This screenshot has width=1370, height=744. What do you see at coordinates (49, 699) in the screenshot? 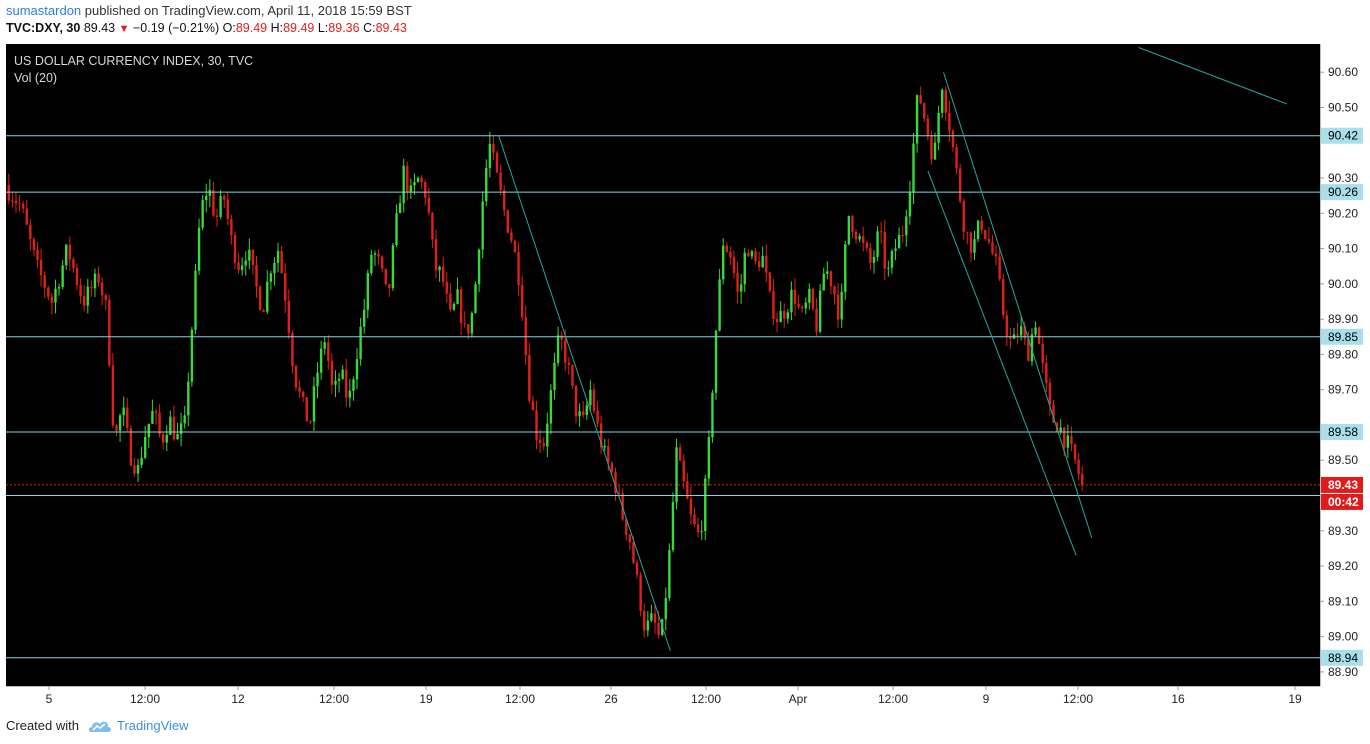
I see `time-tick-label: 5` at bounding box center [49, 699].